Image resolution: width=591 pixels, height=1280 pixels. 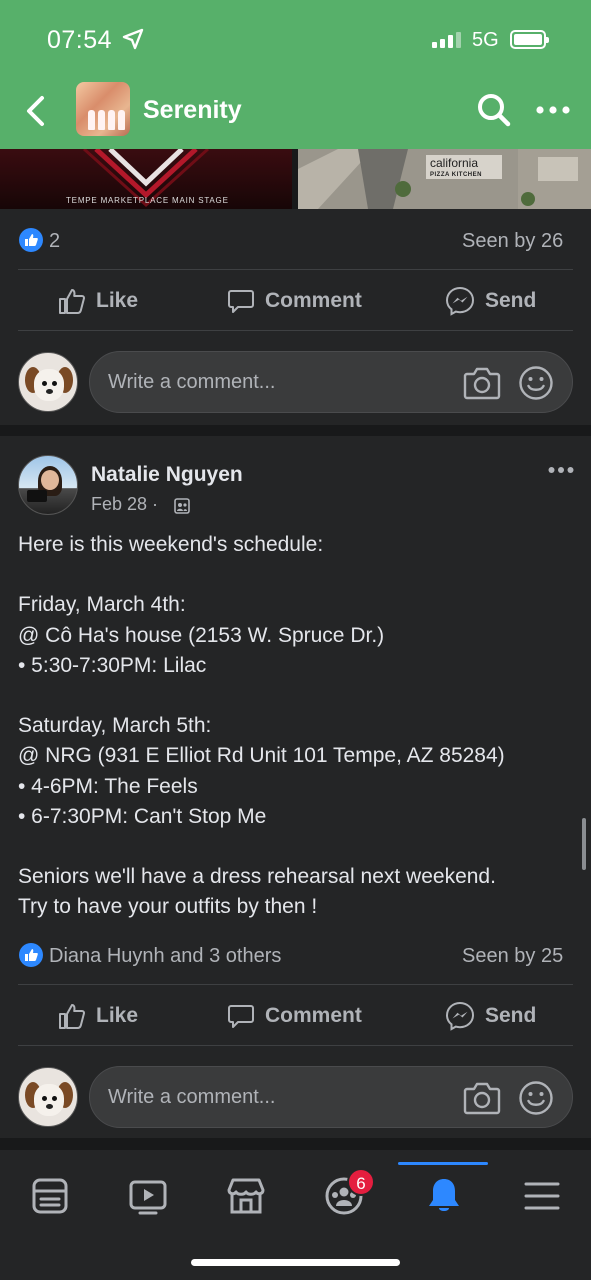 What do you see at coordinates (148, 1196) in the screenshot?
I see `watch-icon` at bounding box center [148, 1196].